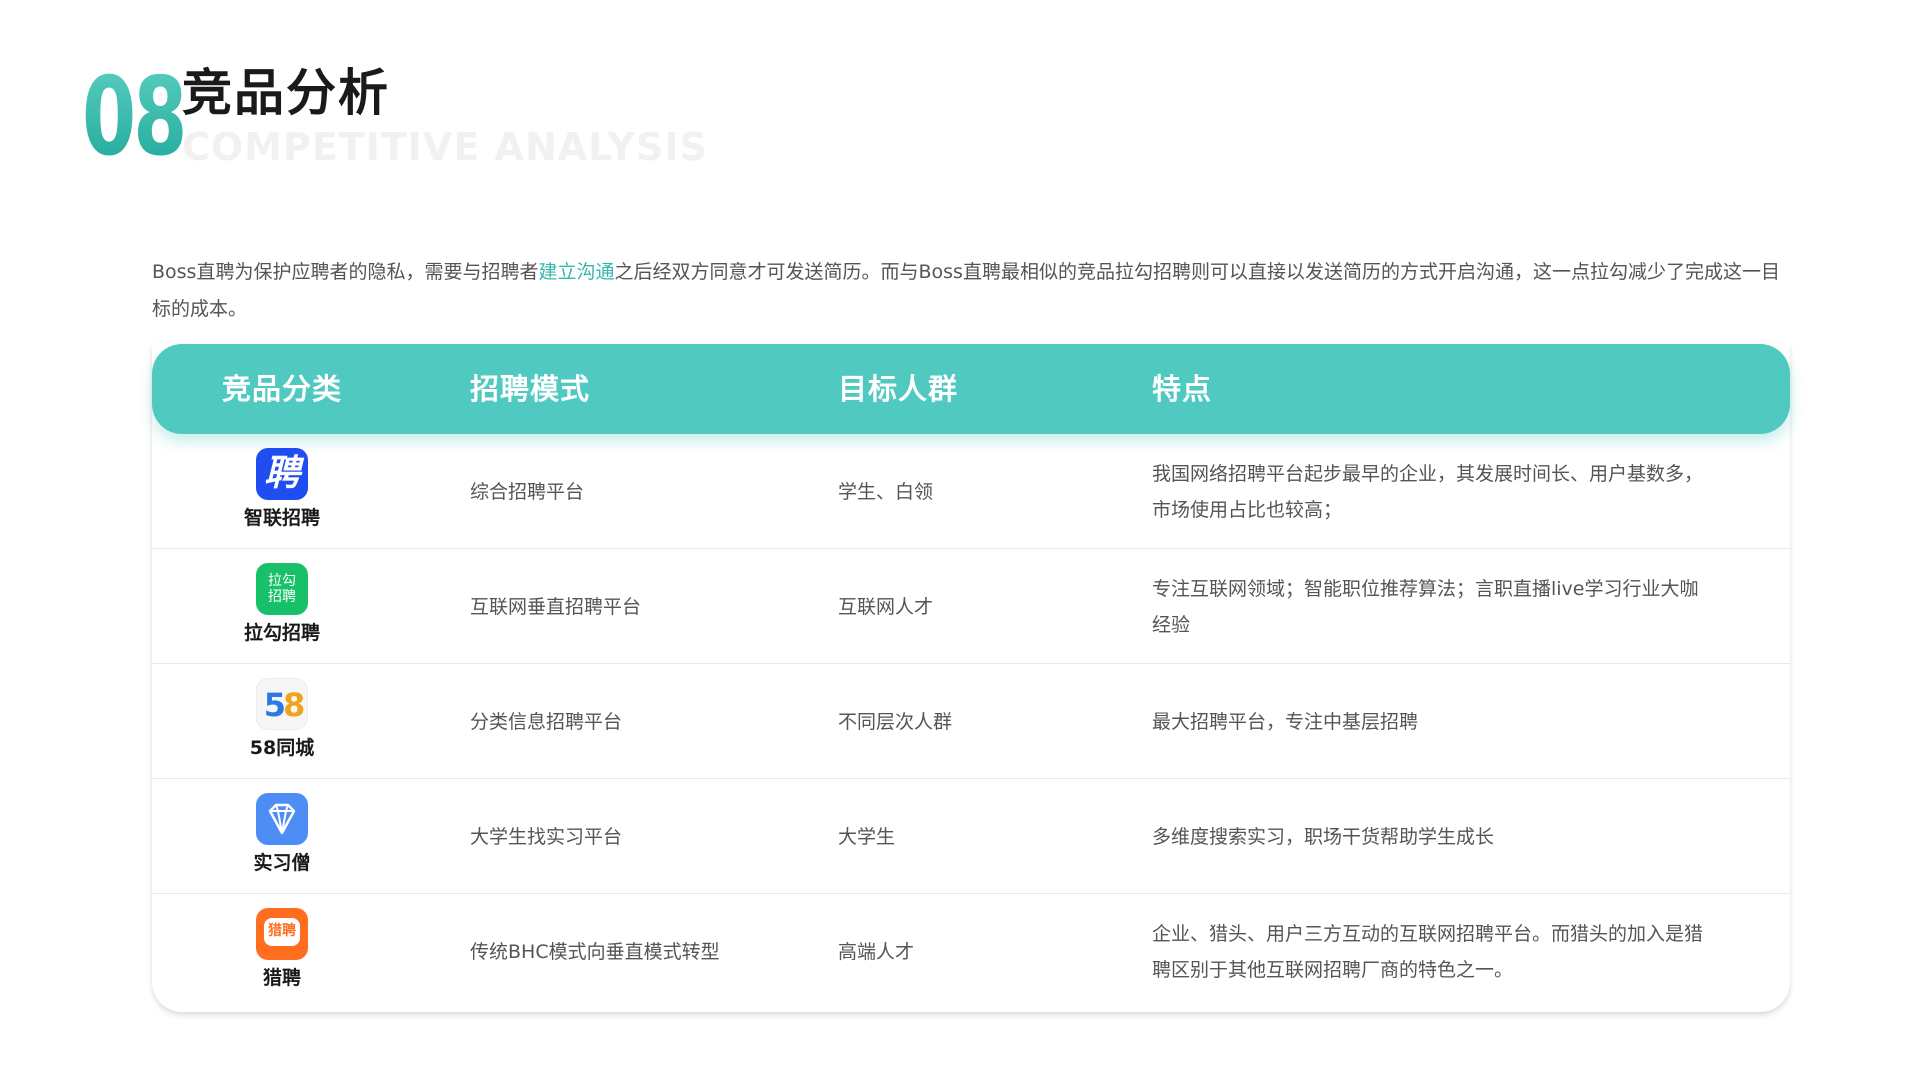  I want to click on competitor-name: 58同城, so click(282, 748).